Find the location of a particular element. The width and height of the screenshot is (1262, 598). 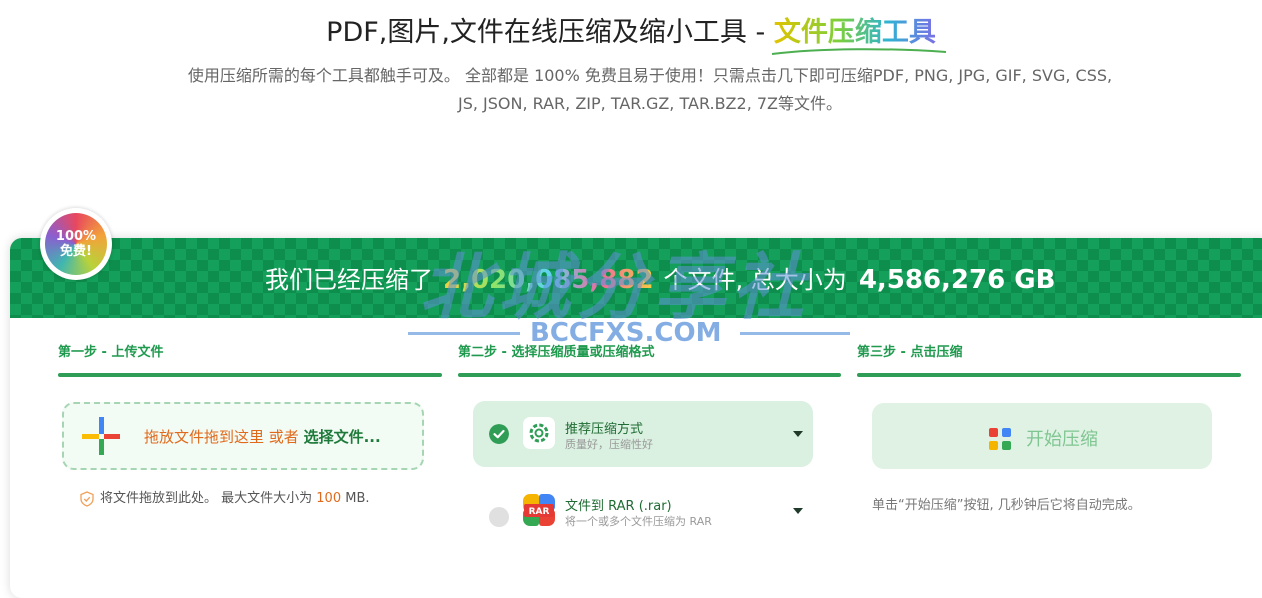

upload-hint: 将文件拖放到此处。 最大文件大小为 100 MB. is located at coordinates (225, 497).